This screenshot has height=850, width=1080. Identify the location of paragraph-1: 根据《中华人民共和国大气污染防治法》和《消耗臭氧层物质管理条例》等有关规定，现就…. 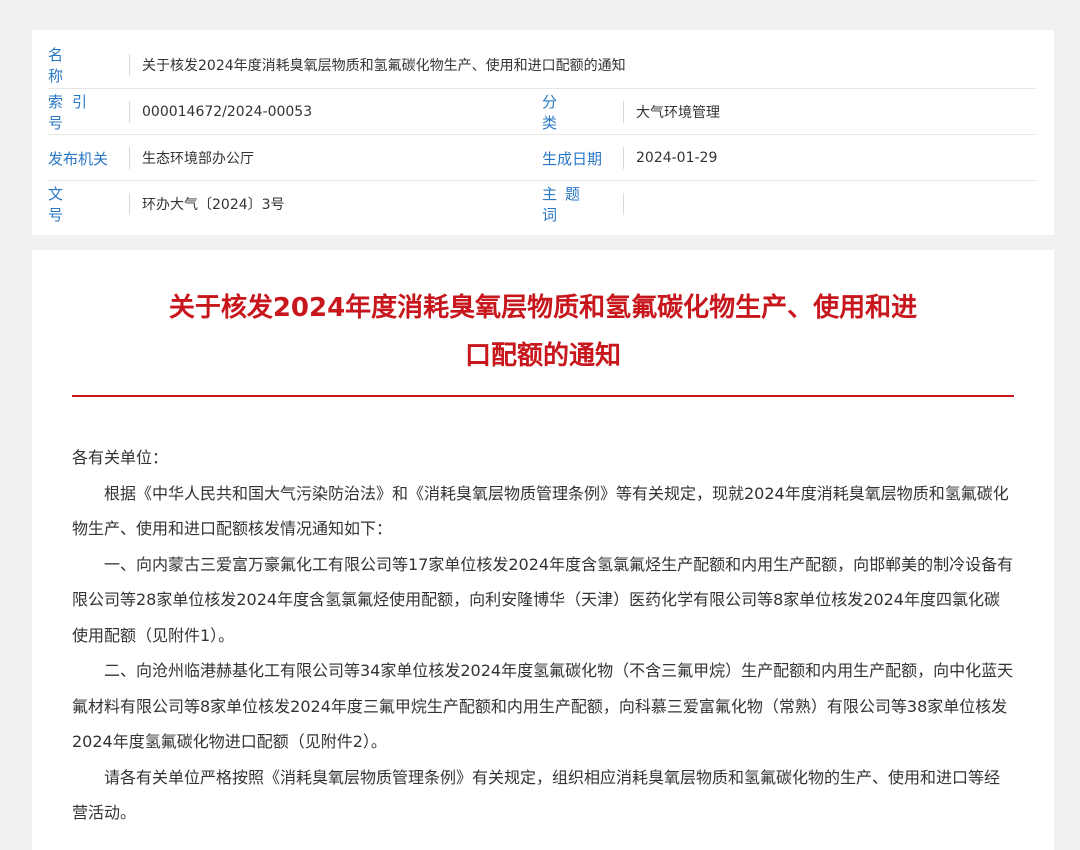
(540, 511).